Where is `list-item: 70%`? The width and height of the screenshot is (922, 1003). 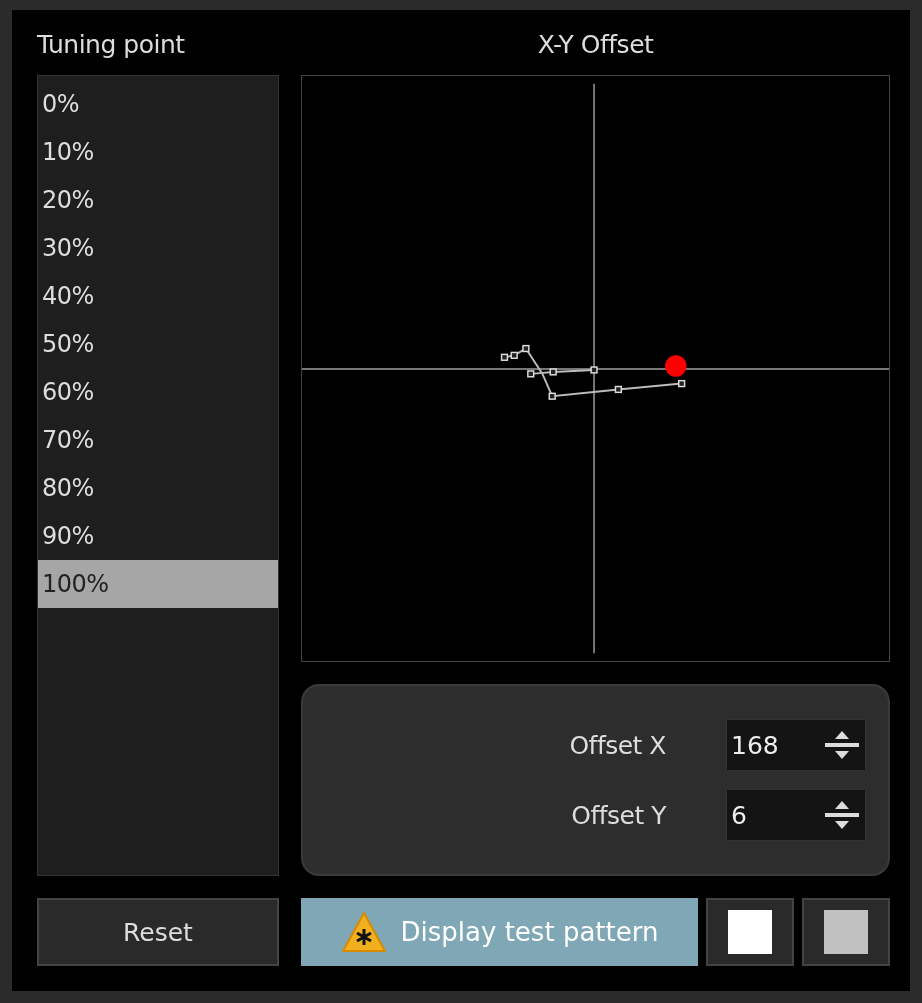 list-item: 70% is located at coordinates (158, 440).